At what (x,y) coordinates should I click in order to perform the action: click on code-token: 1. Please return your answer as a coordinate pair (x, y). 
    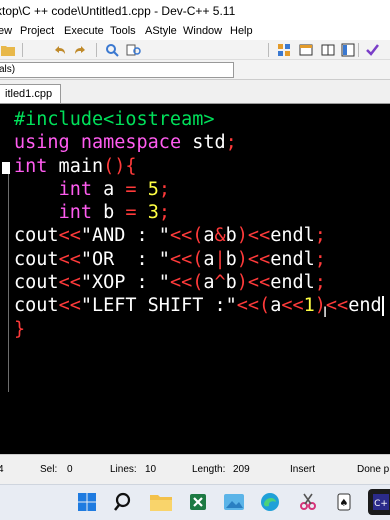
    Looking at the image, I should click on (309, 306).